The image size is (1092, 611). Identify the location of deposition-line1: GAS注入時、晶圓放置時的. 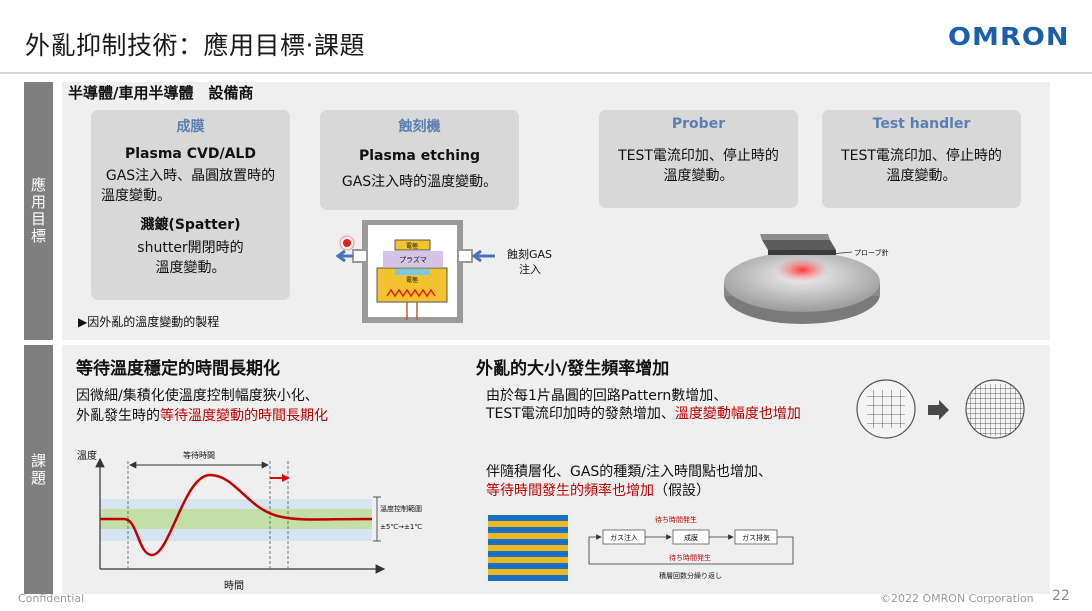
(190, 176).